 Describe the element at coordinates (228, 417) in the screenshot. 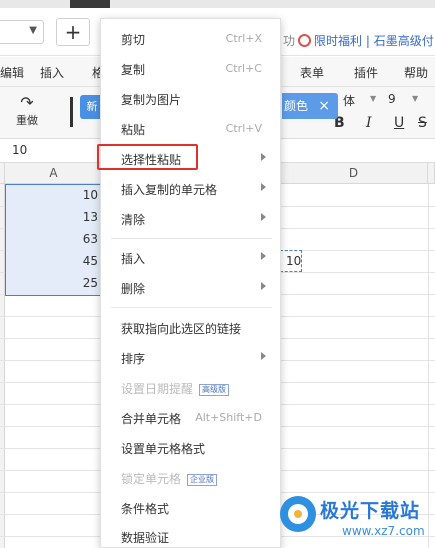

I see `shortcut-label: Alt+Shift+D` at that location.